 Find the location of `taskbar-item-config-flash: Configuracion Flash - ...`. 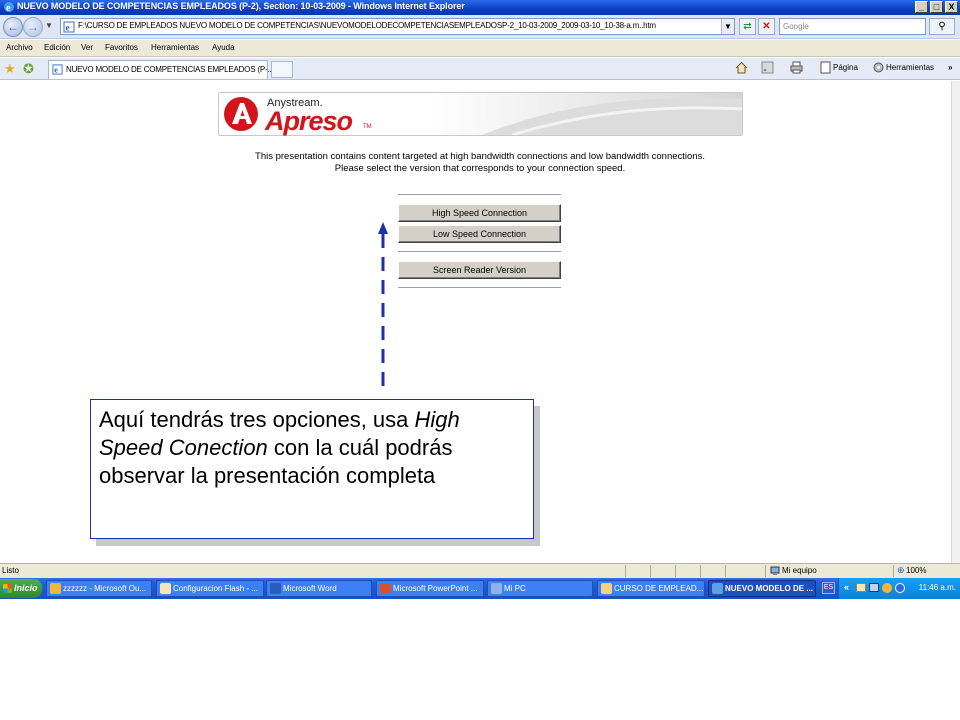

taskbar-item-config-flash: Configuracion Flash - ... is located at coordinates (210, 588).